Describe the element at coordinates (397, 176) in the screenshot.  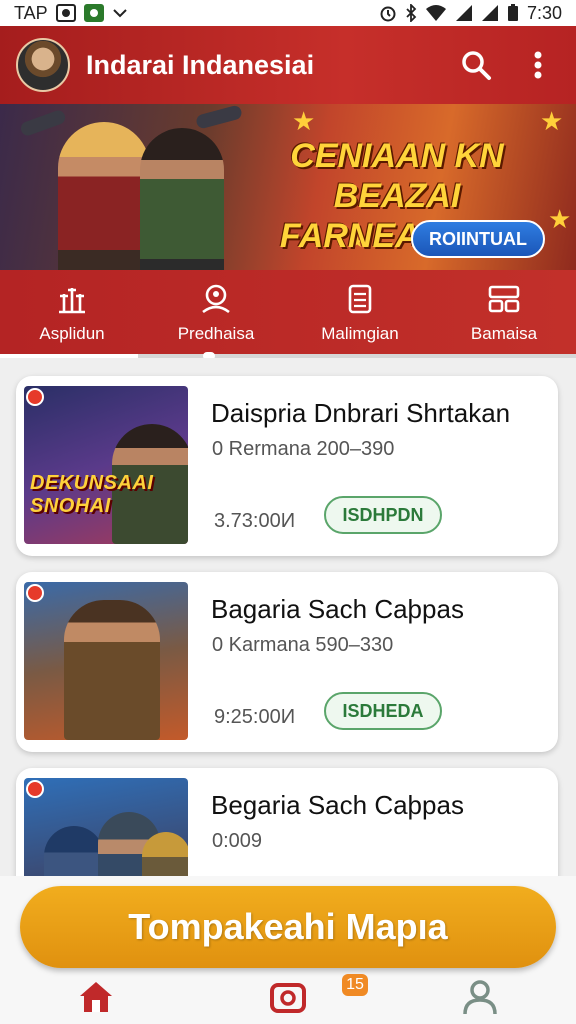
I see `banner-headline-line1: CENIAAN KN BEAZAI` at that location.